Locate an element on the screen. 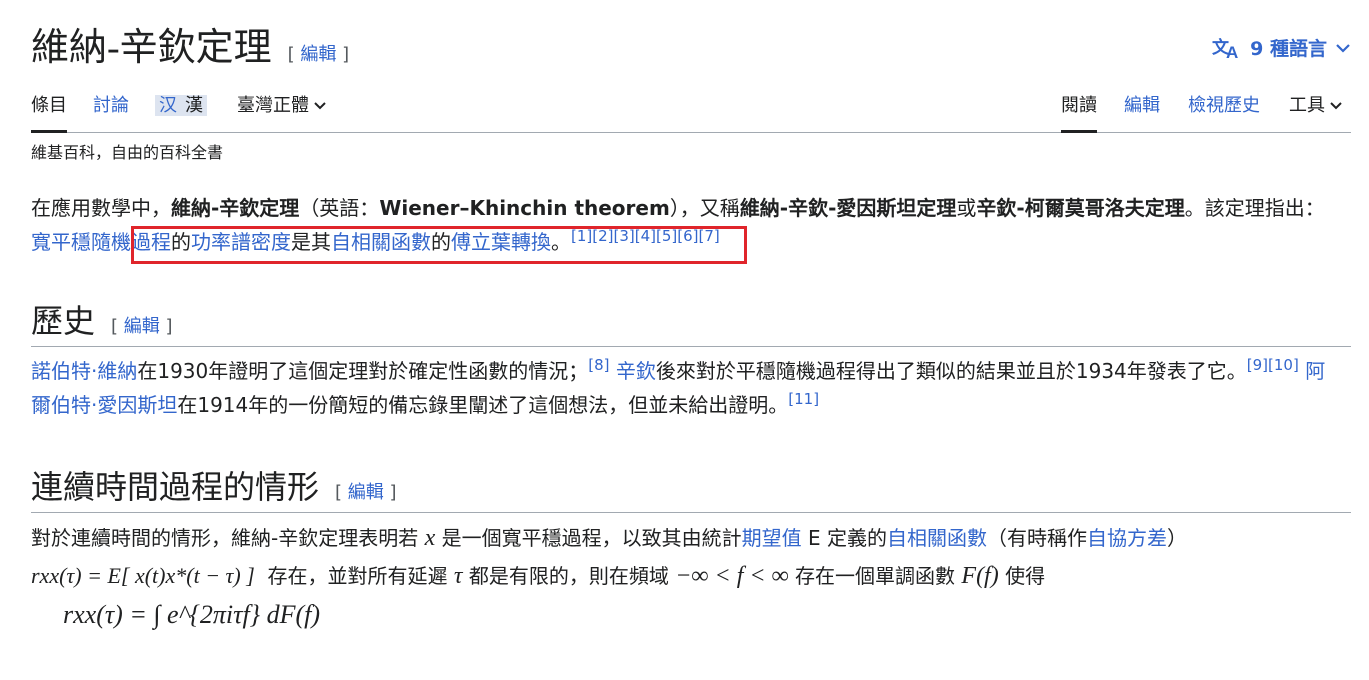 The width and height of the screenshot is (1369, 680). section-heading-continuous: 連續時間過程的情形 [ 編輯 ] is located at coordinates (691, 487).